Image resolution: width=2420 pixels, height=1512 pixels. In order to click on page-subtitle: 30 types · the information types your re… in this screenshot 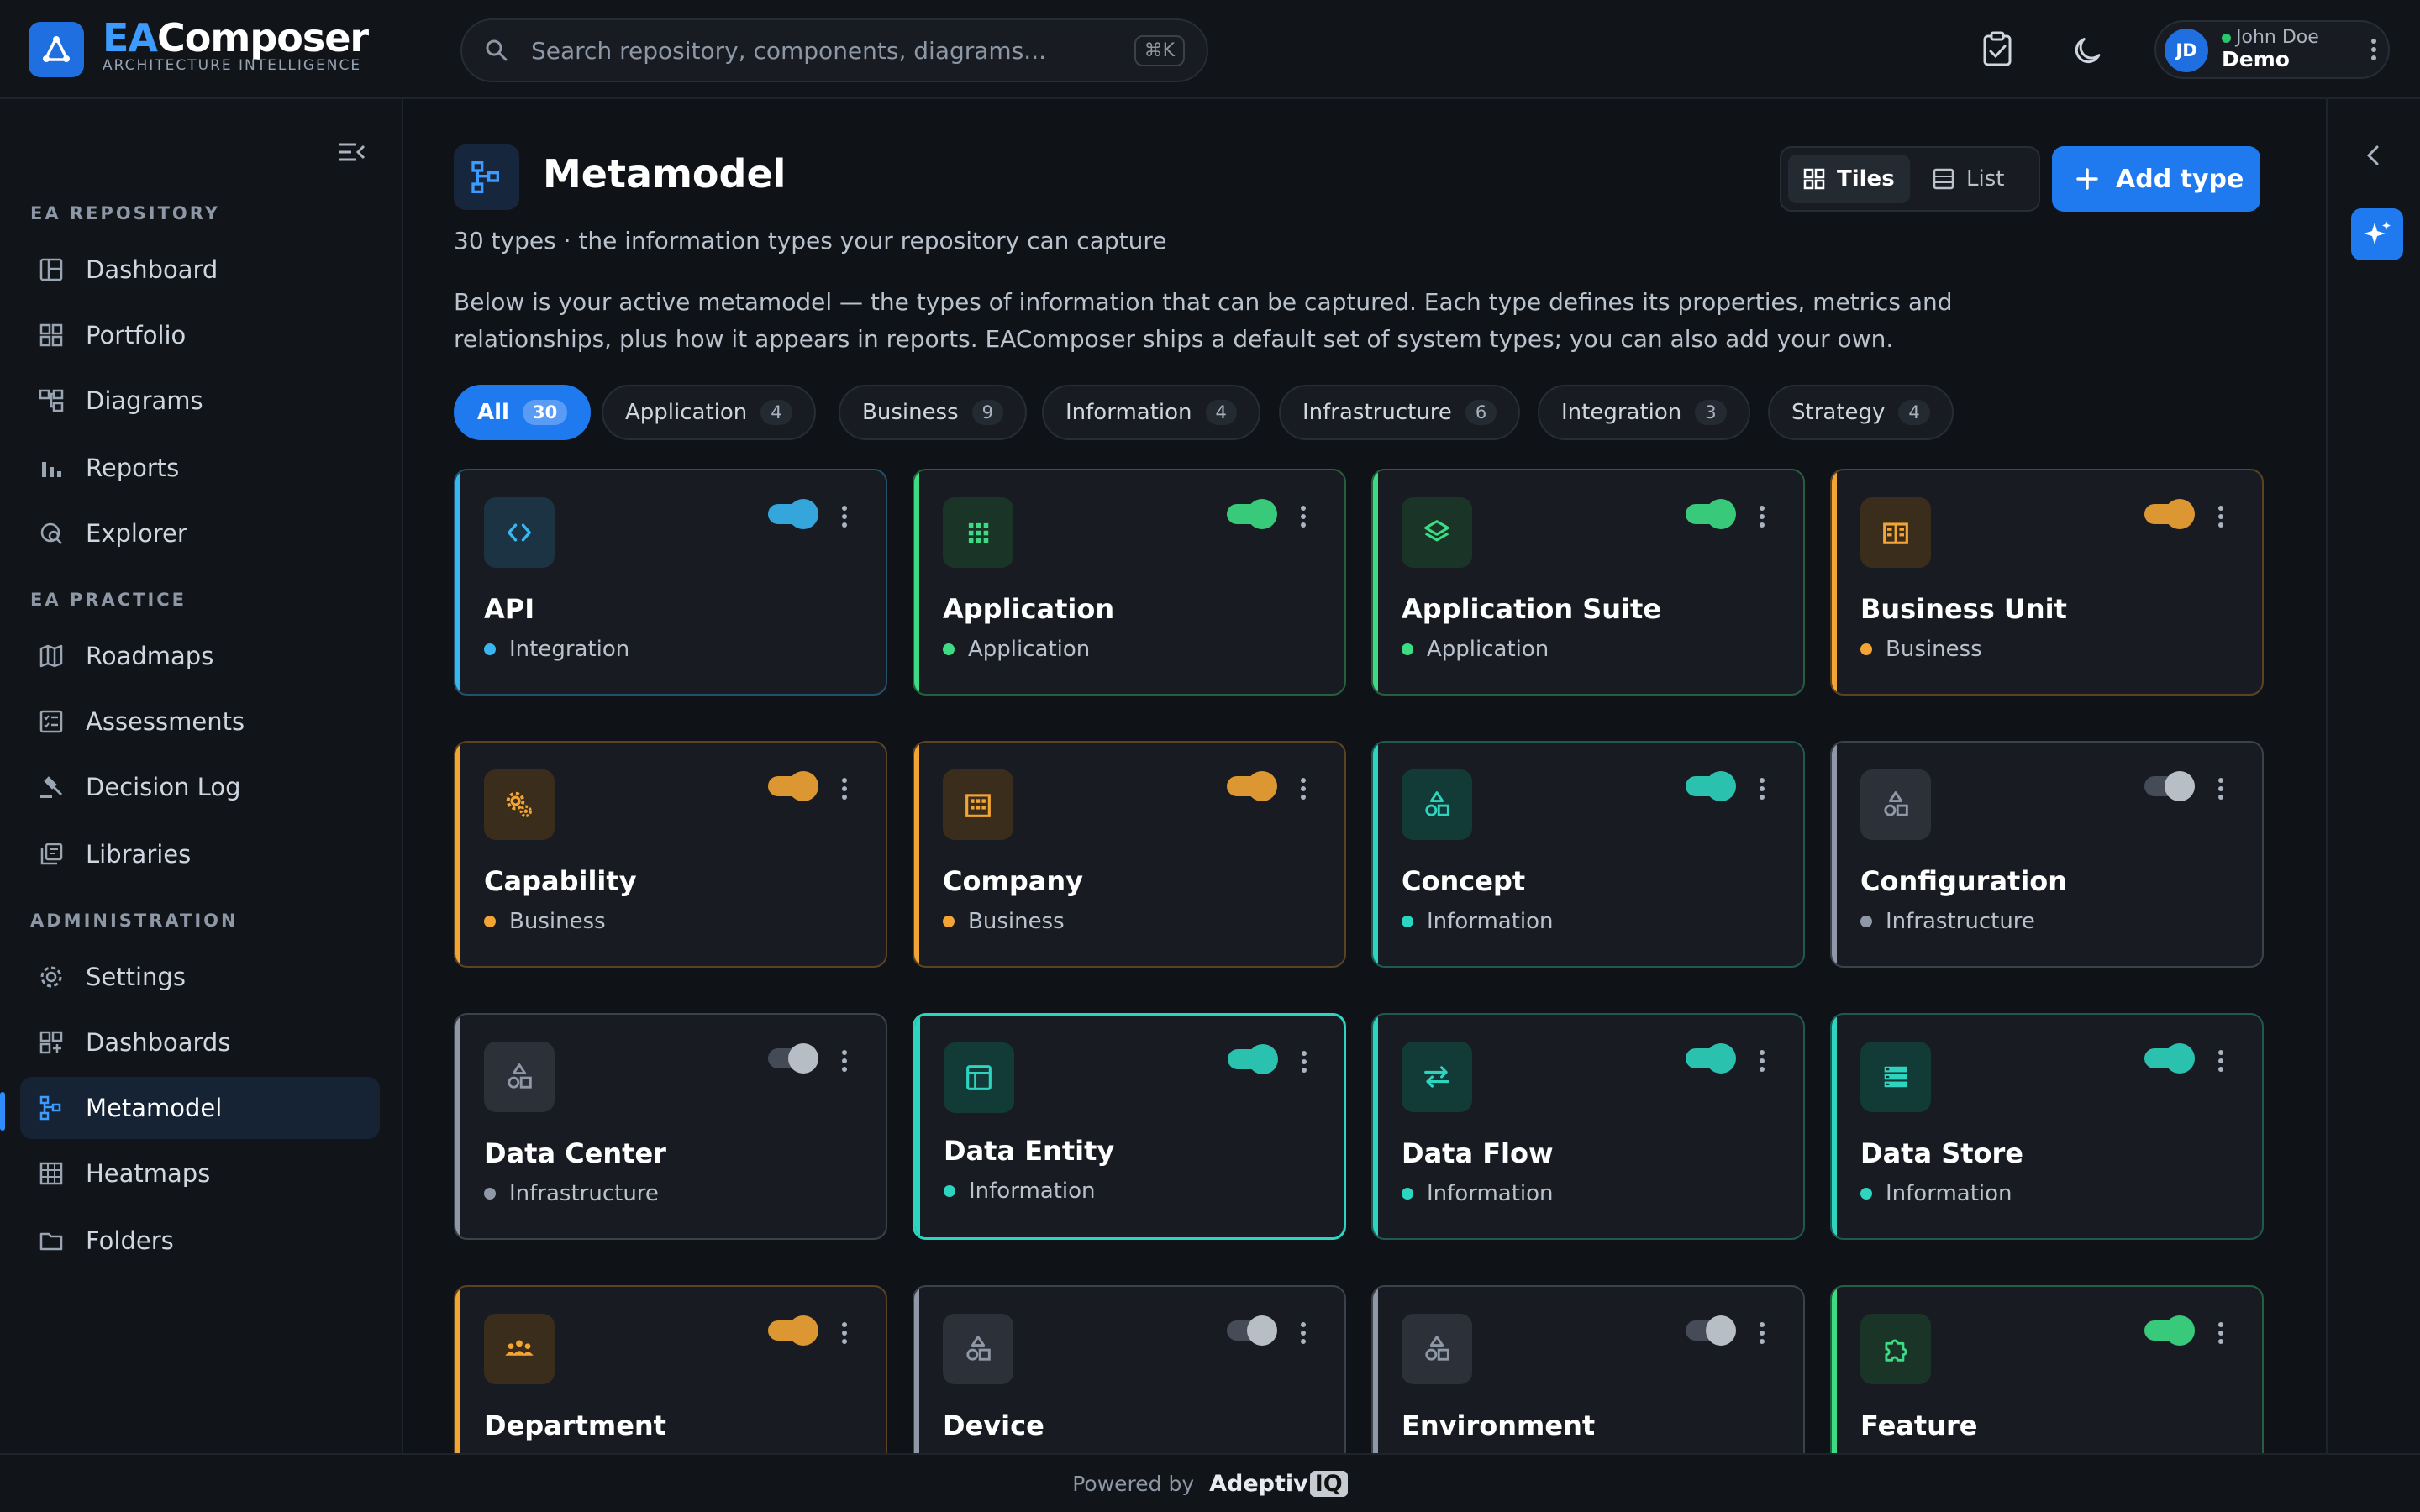, I will do `click(810, 241)`.